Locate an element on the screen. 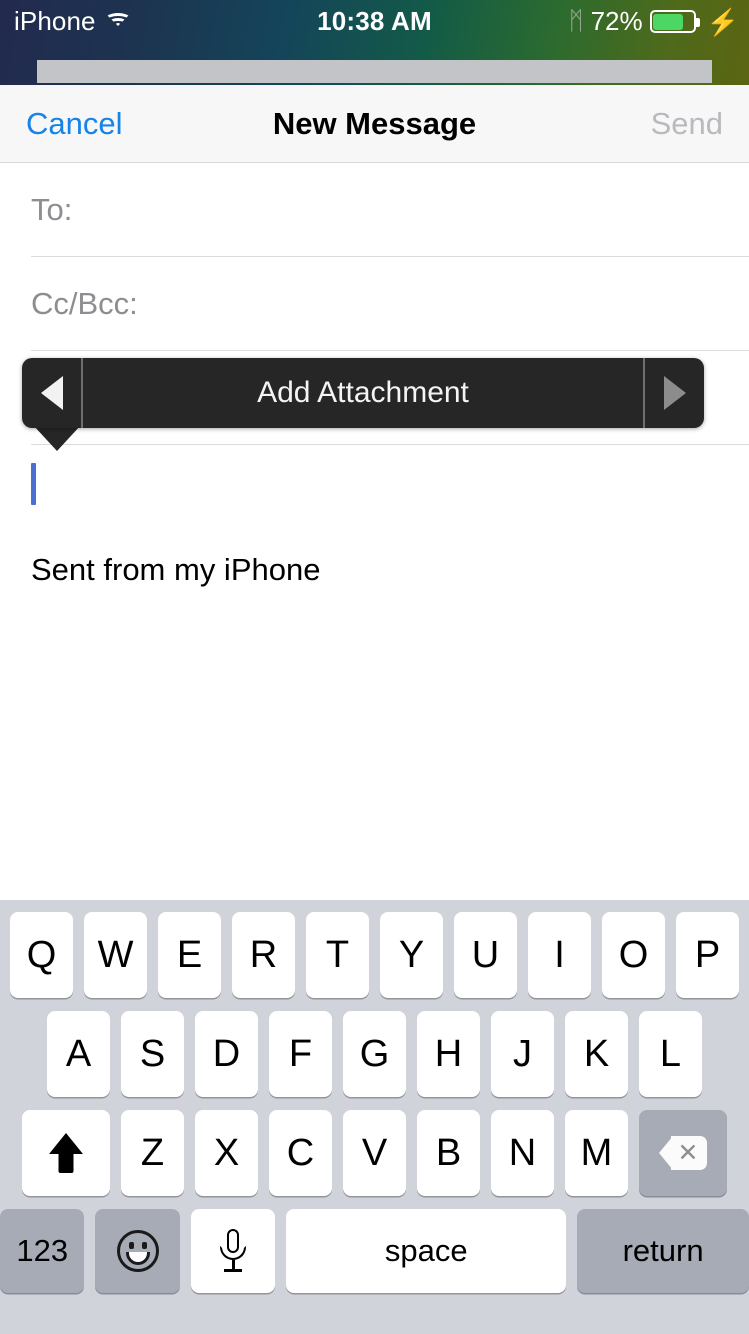  key-v: V is located at coordinates (374, 1153).